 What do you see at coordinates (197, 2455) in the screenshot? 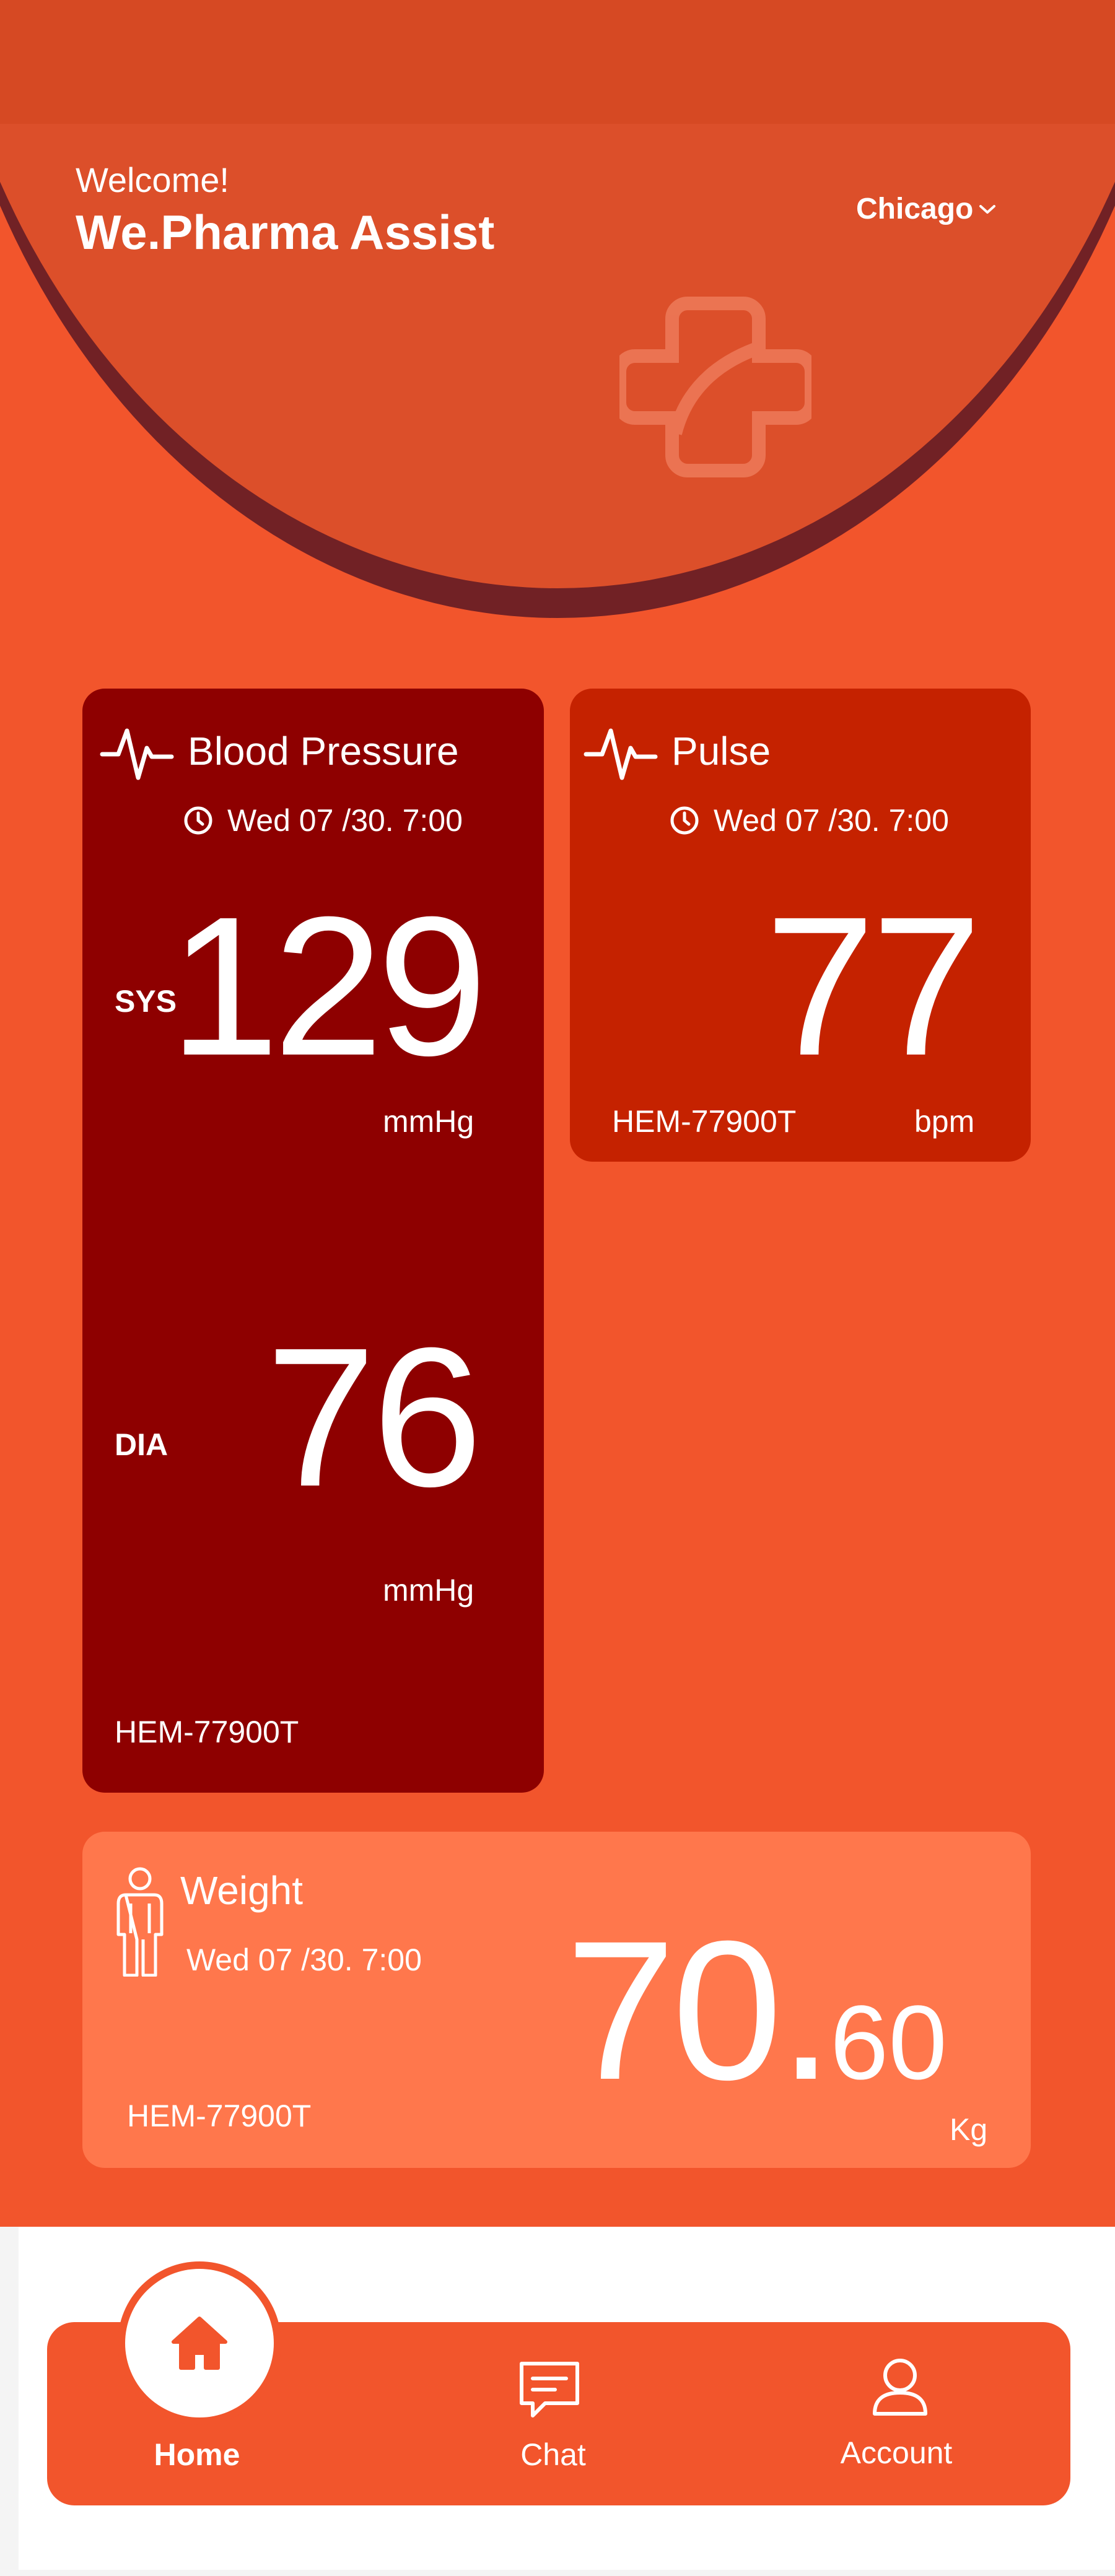
I see `nav-home-label: Home` at bounding box center [197, 2455].